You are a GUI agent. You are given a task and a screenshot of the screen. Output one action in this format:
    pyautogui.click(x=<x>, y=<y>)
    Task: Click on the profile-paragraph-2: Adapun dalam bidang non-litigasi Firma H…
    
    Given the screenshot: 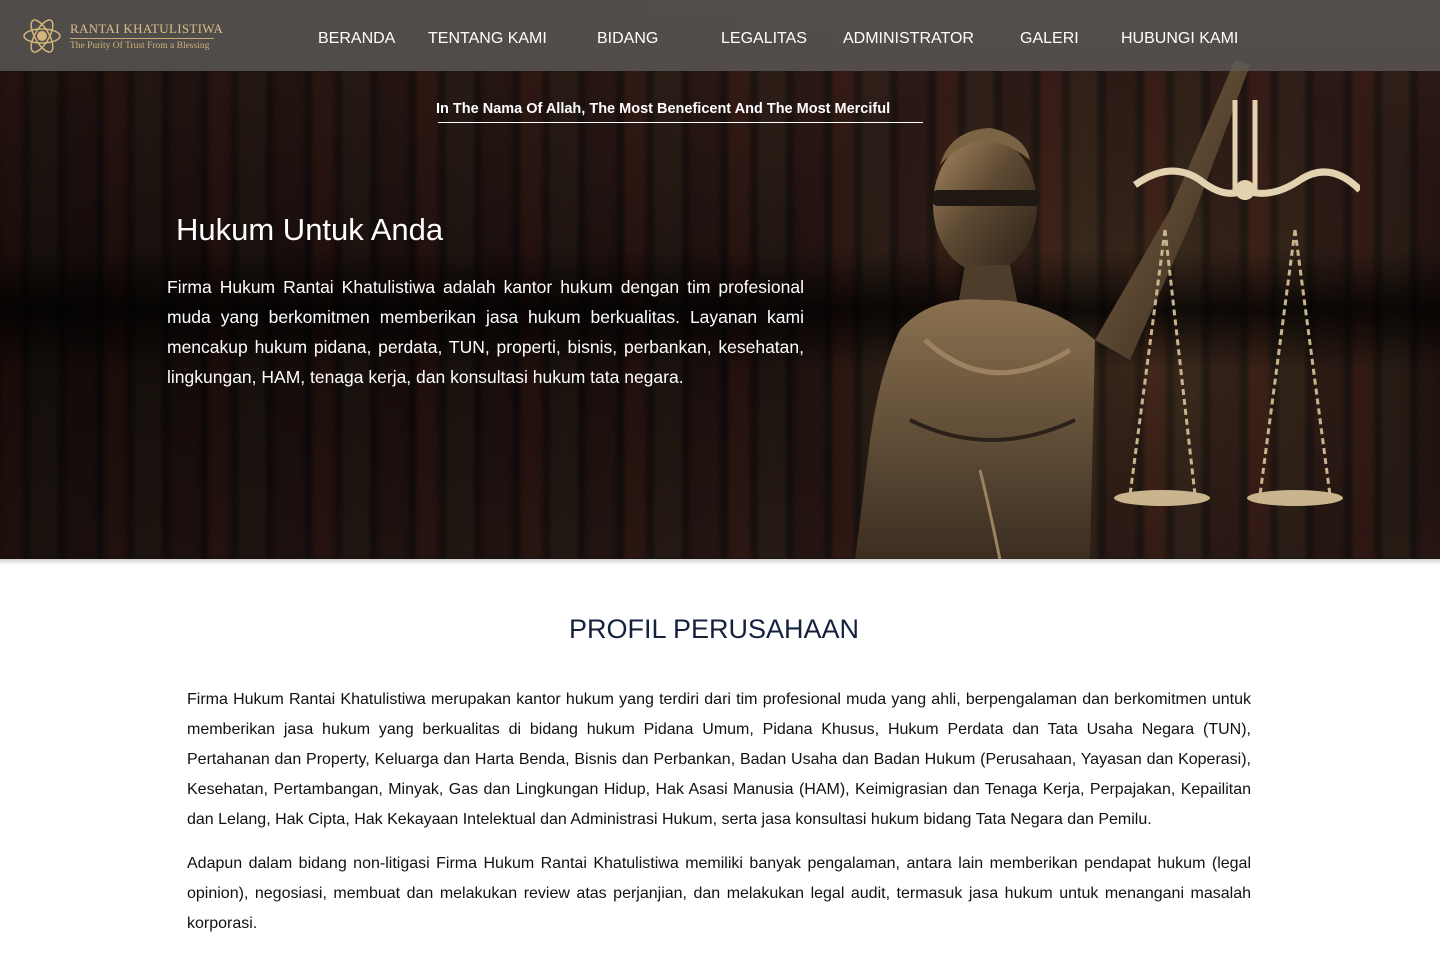 What is the action you would take?
    pyautogui.click(x=719, y=893)
    